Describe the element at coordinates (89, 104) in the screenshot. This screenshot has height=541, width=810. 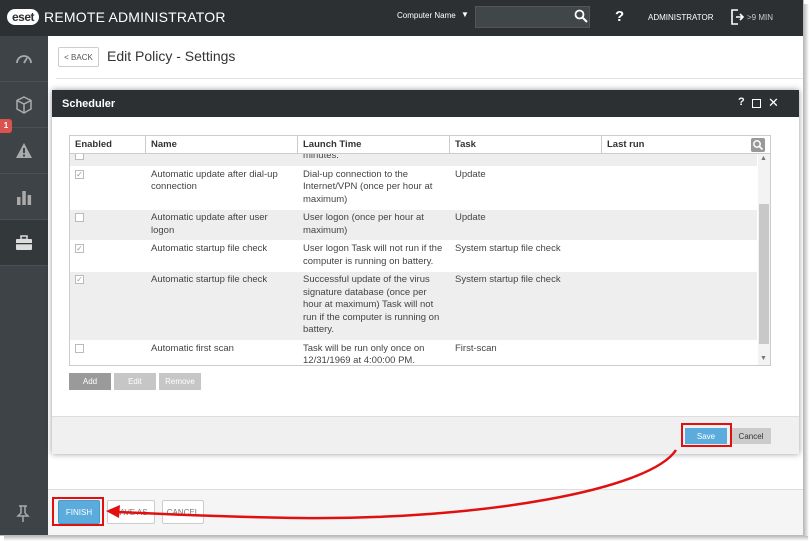
I see `dialog-title: Scheduler` at that location.